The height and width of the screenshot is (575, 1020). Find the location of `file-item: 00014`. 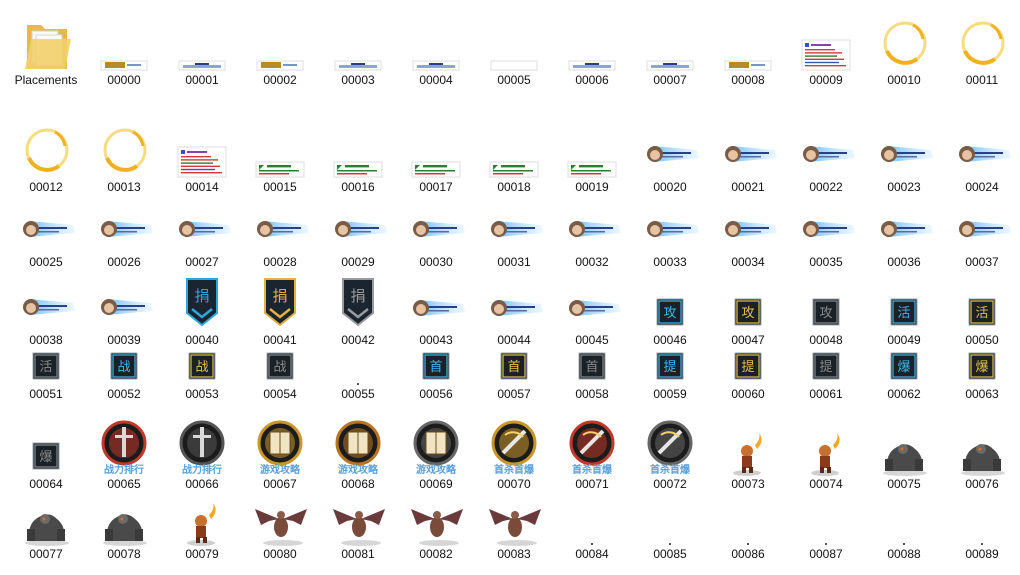

file-item: 00014 is located at coordinates (202, 158).